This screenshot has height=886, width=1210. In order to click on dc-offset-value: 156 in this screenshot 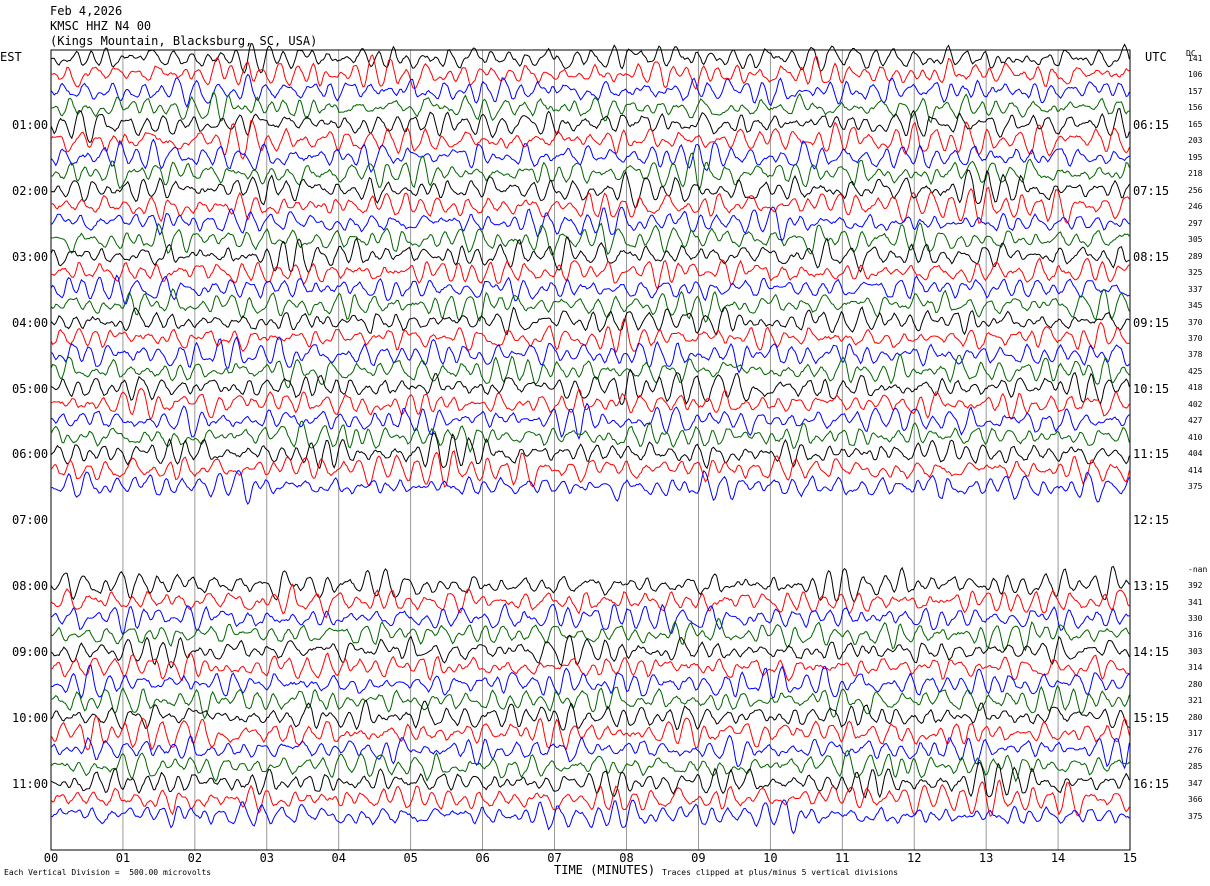, I will do `click(1195, 108)`.